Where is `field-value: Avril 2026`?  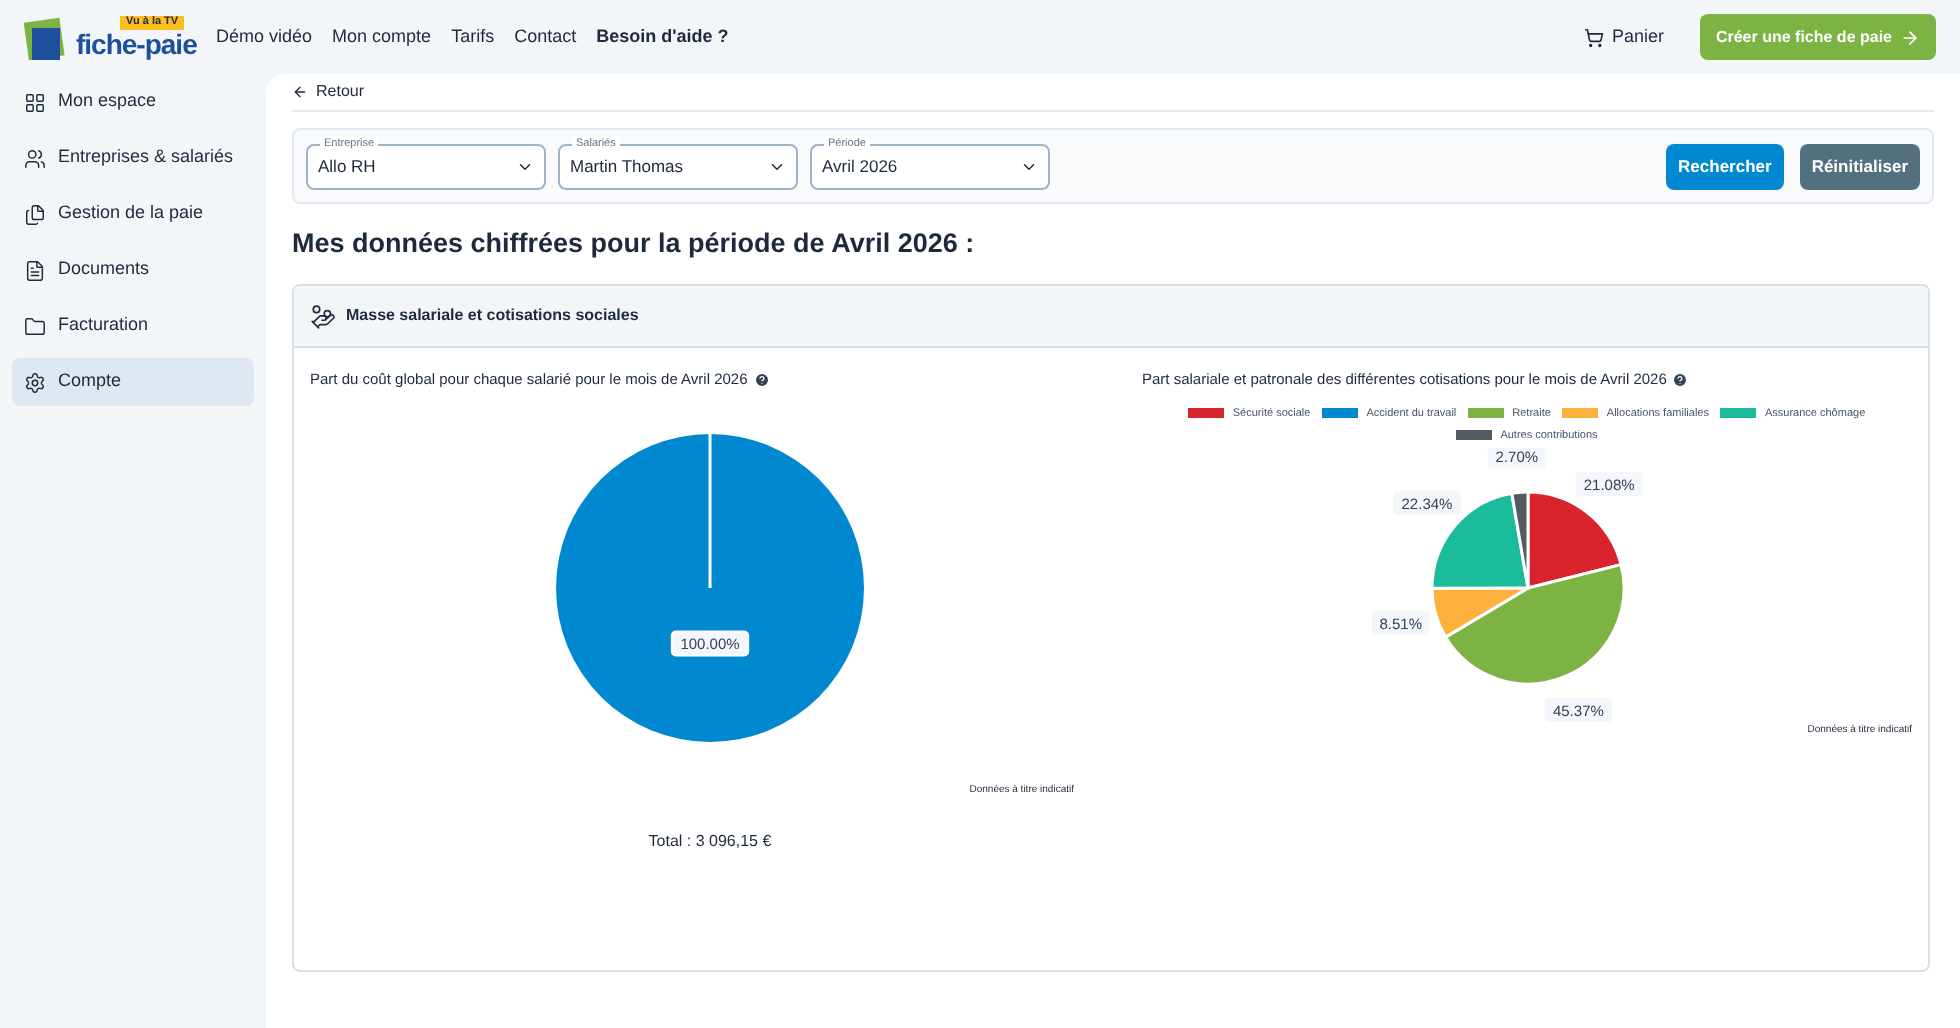 field-value: Avril 2026 is located at coordinates (860, 166).